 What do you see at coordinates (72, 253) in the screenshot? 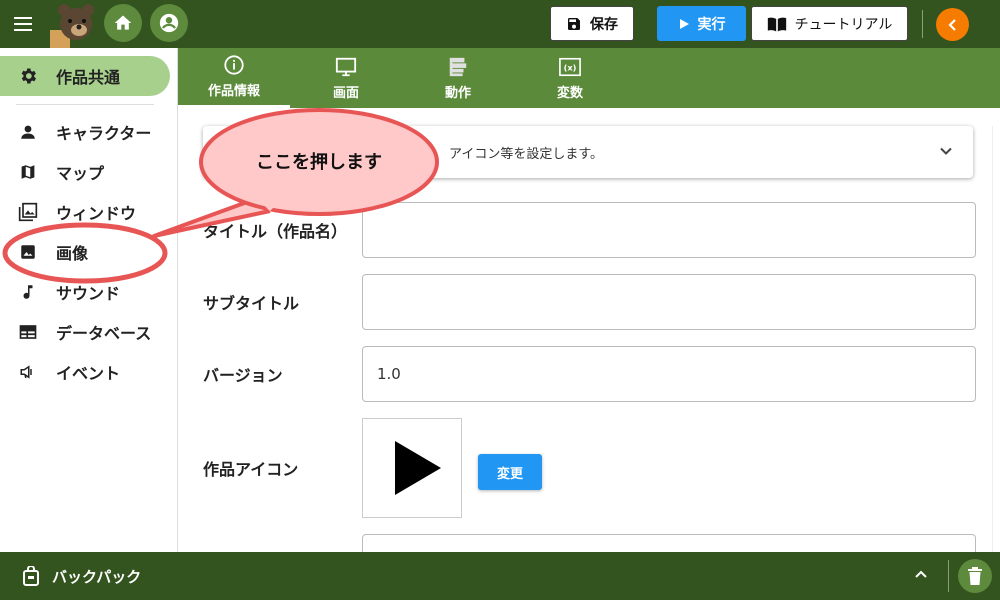
I see `sidebar-item-label: 画像` at bounding box center [72, 253].